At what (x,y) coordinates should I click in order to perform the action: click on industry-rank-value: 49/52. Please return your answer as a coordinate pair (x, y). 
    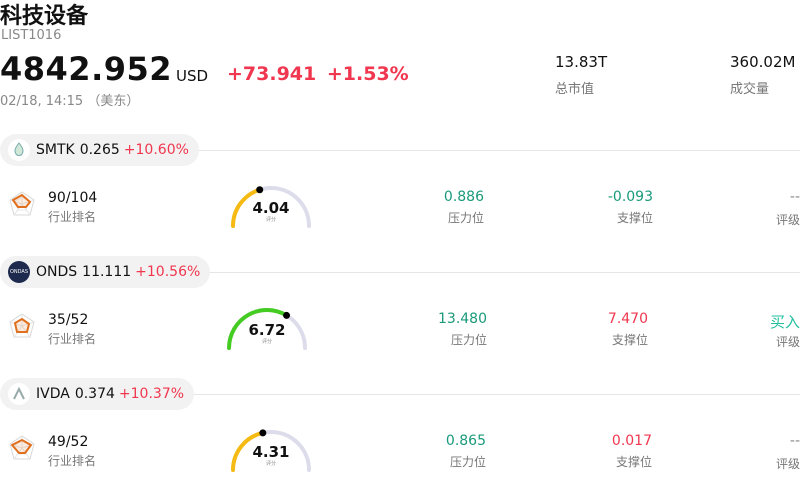
    Looking at the image, I should click on (68, 442).